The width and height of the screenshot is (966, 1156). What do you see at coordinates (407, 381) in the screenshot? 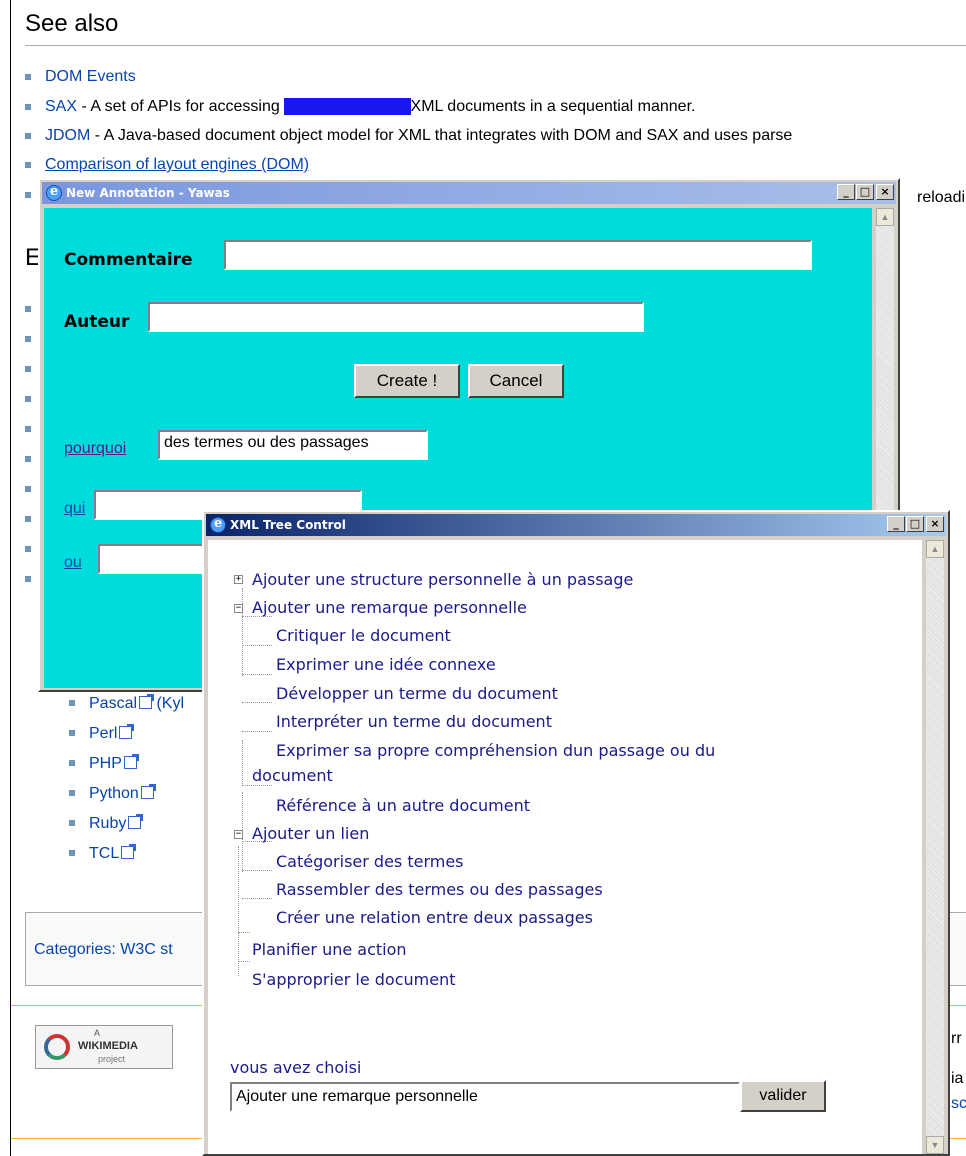
I see `create-button: Create !` at bounding box center [407, 381].